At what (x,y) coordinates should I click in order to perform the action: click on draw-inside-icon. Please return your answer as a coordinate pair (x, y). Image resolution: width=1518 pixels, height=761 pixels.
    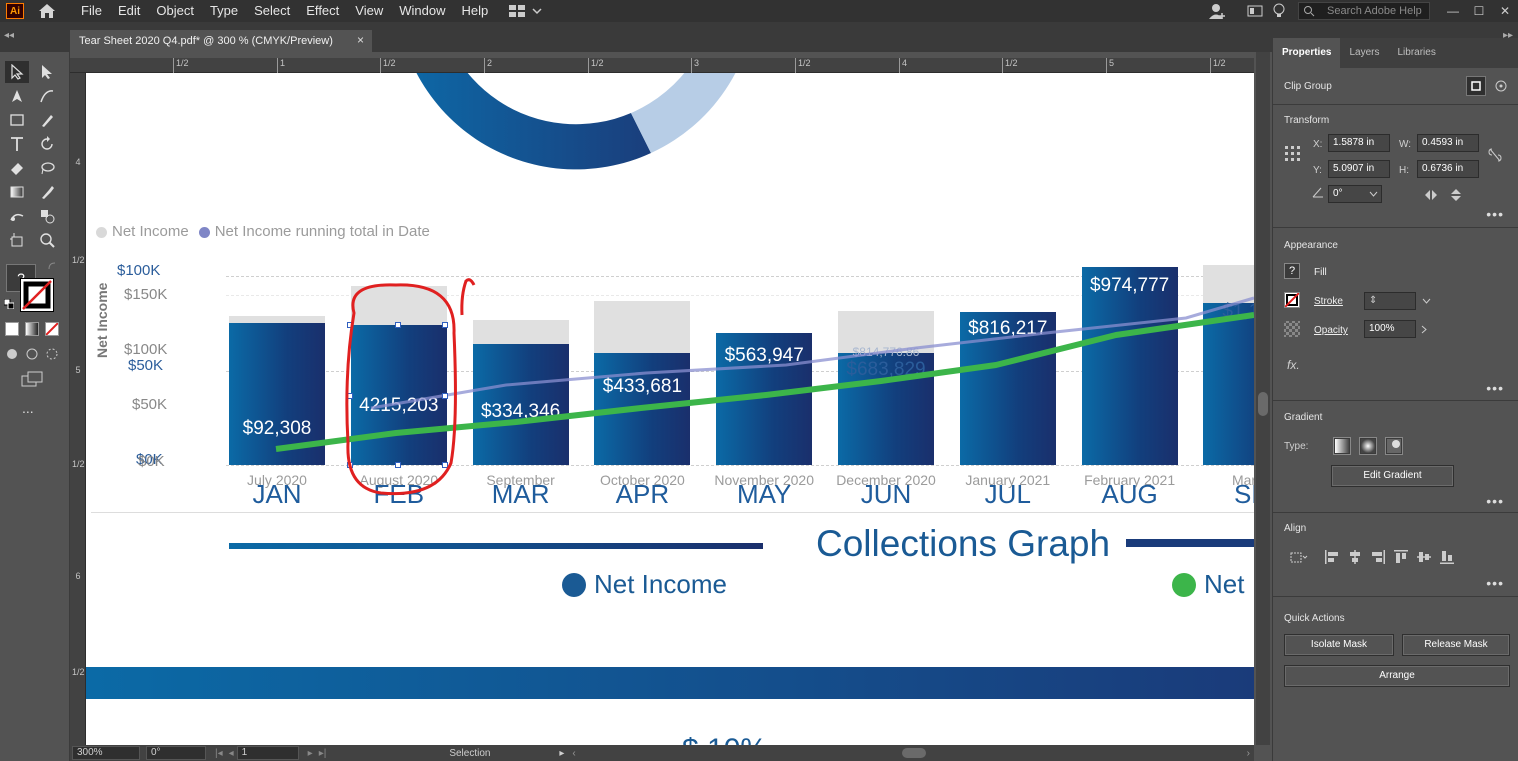
    Looking at the image, I should click on (52, 354).